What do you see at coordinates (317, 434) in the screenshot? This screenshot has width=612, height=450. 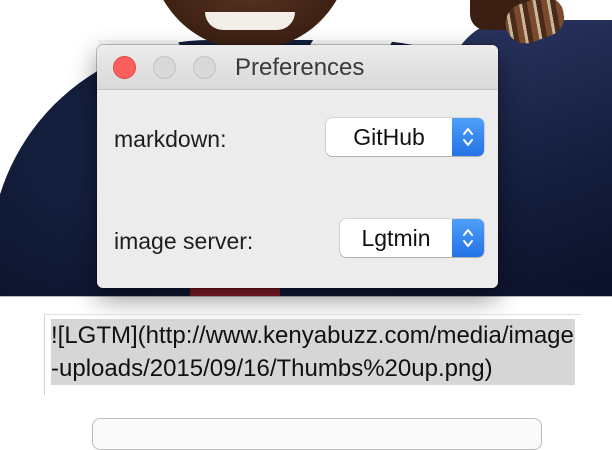 I see `copy-button` at bounding box center [317, 434].